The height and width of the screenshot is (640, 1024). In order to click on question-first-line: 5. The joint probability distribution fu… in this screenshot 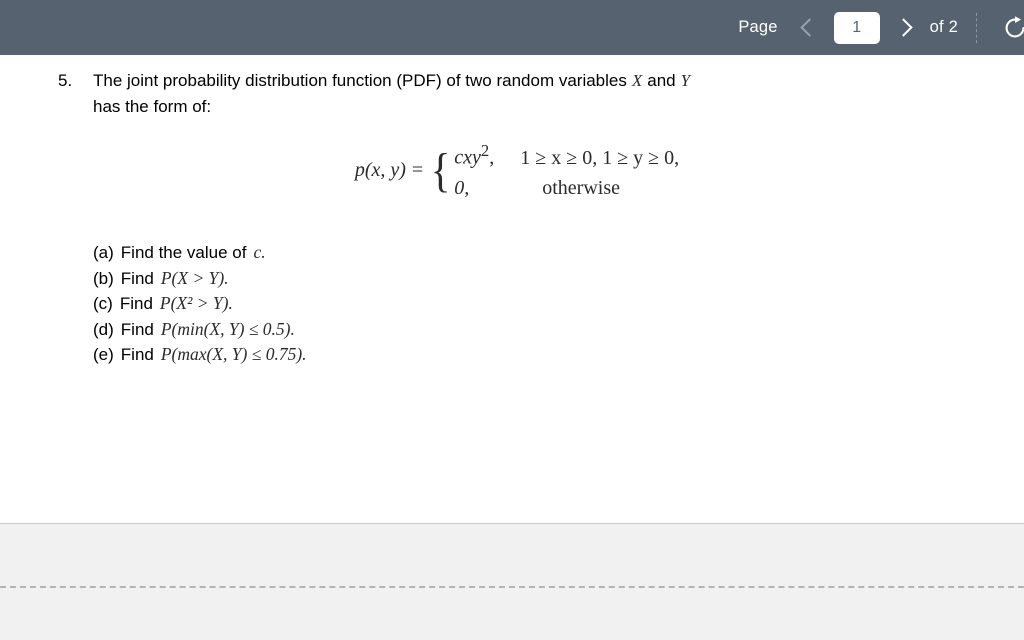, I will do `click(529, 94)`.